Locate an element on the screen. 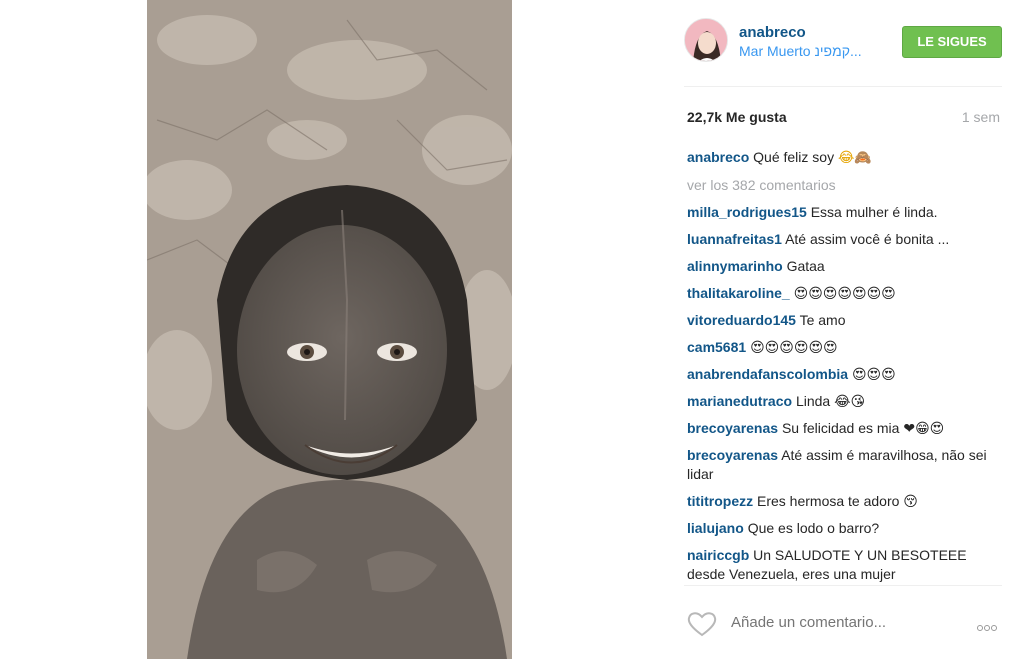  comment-text: 😍😍😍😍😍😍😍 is located at coordinates (844, 293).